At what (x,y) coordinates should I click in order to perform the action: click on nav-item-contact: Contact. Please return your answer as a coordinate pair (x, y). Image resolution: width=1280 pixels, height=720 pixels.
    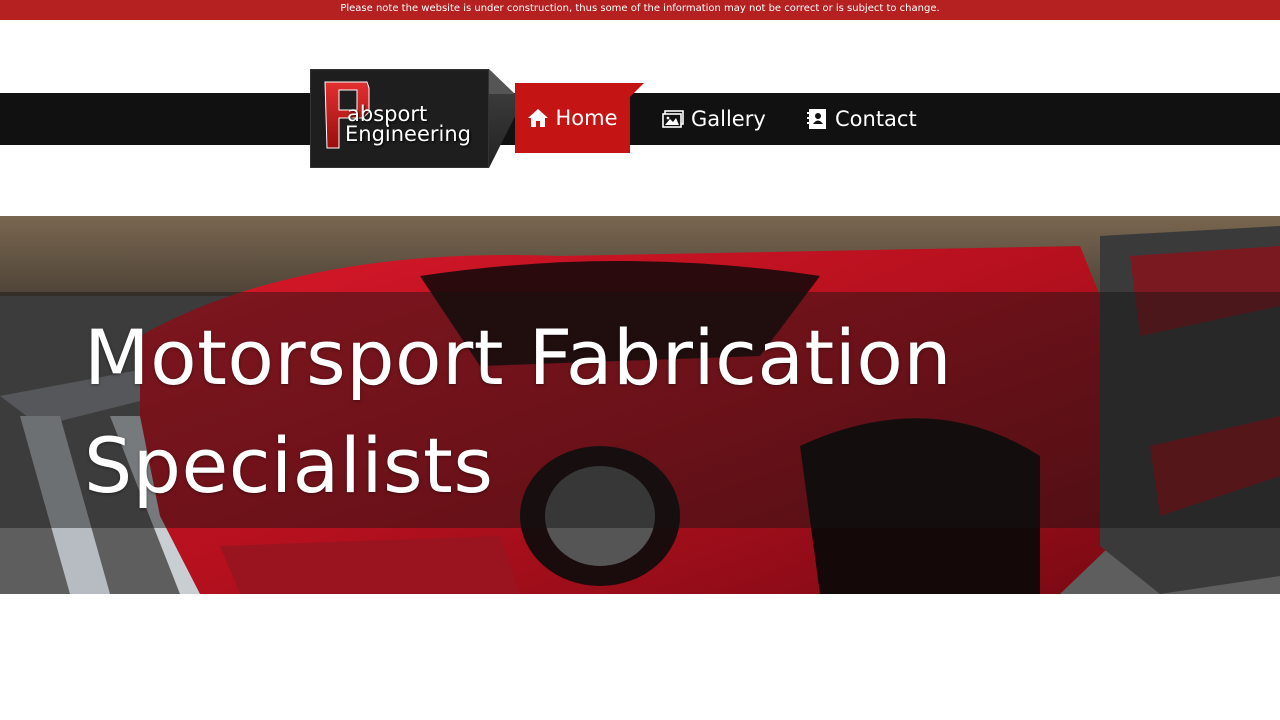
    Looking at the image, I should click on (861, 119).